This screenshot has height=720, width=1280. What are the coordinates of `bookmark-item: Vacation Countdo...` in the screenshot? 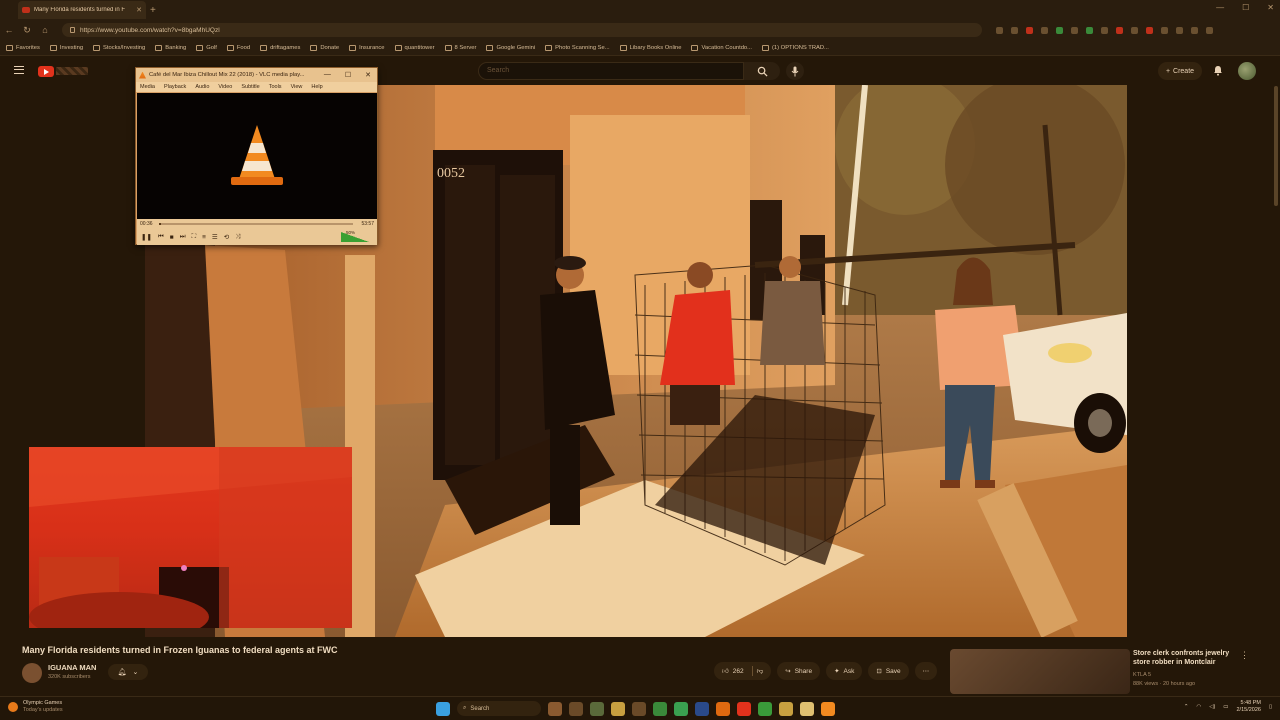 It's located at (721, 47).